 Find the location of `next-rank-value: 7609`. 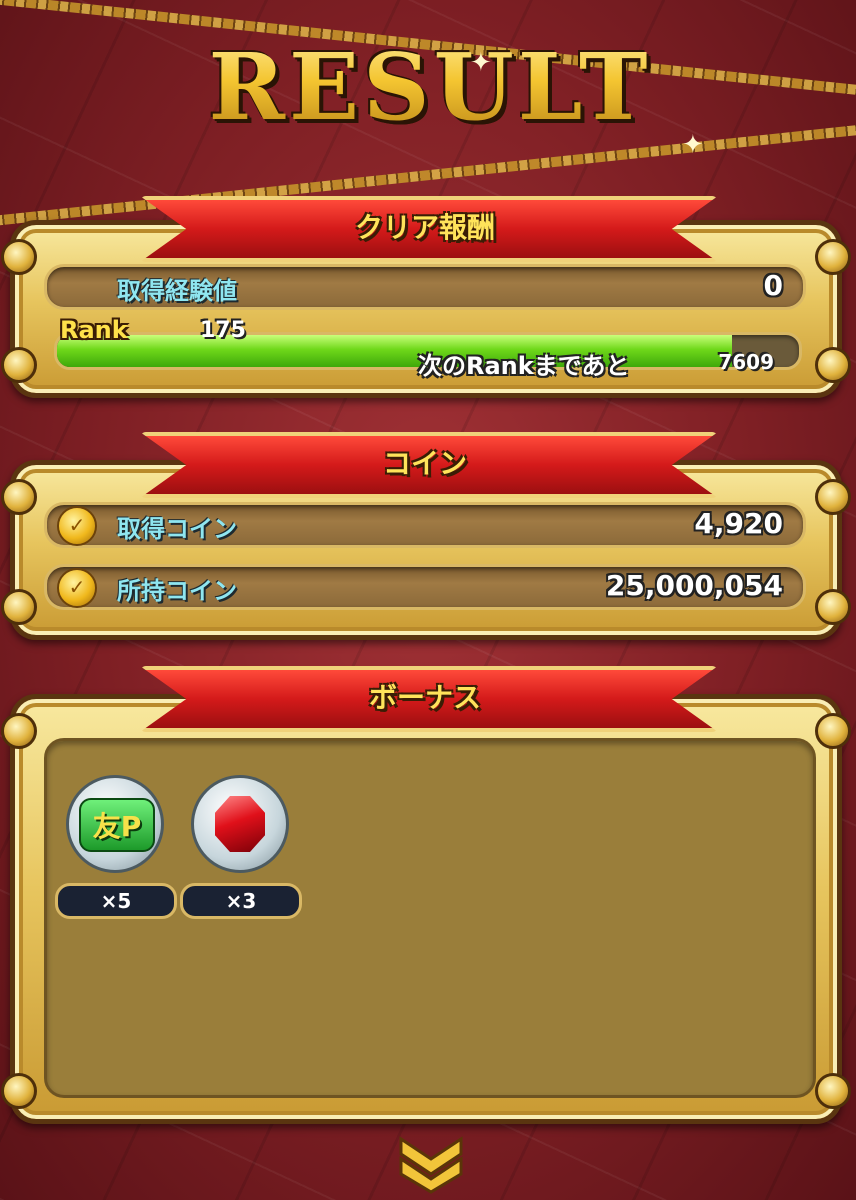

next-rank-value: 7609 is located at coordinates (746, 362).